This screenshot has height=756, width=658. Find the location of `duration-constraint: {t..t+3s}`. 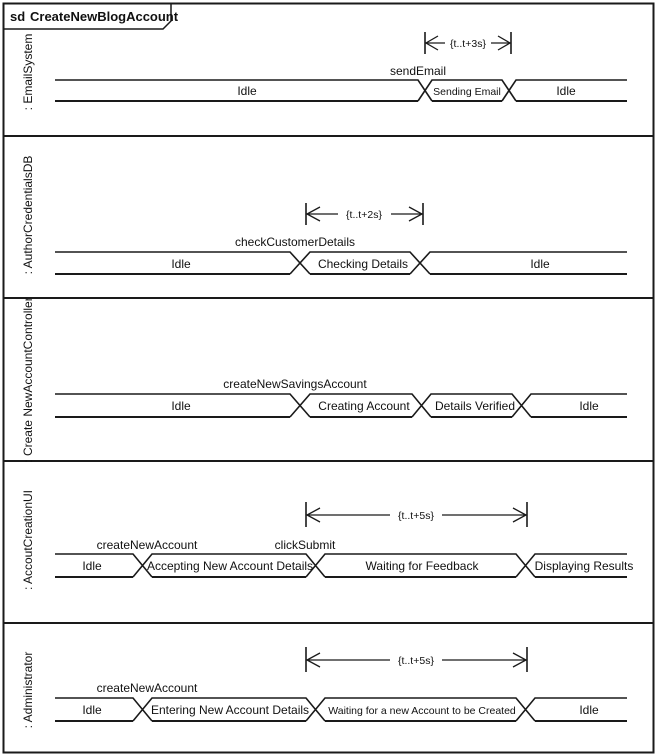

duration-constraint: {t..t+3s} is located at coordinates (468, 43).